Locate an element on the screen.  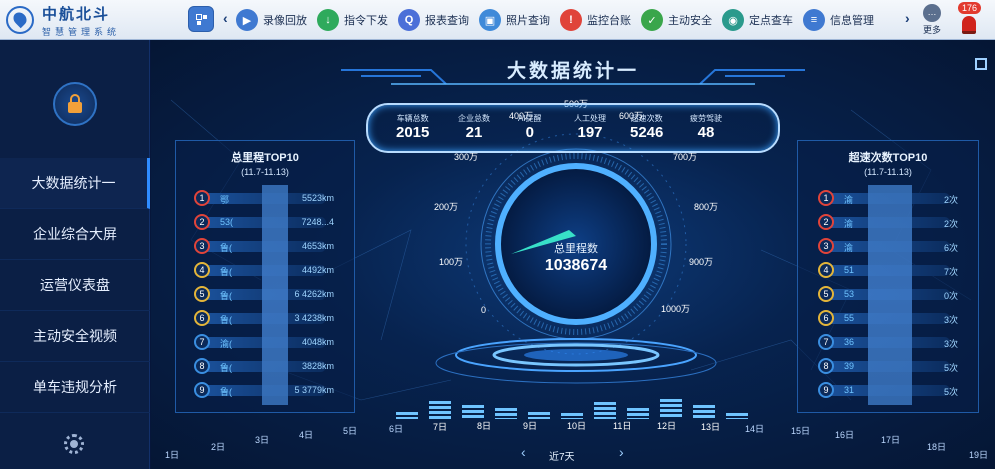
search-icon: Q is located at coordinates (409, 20).